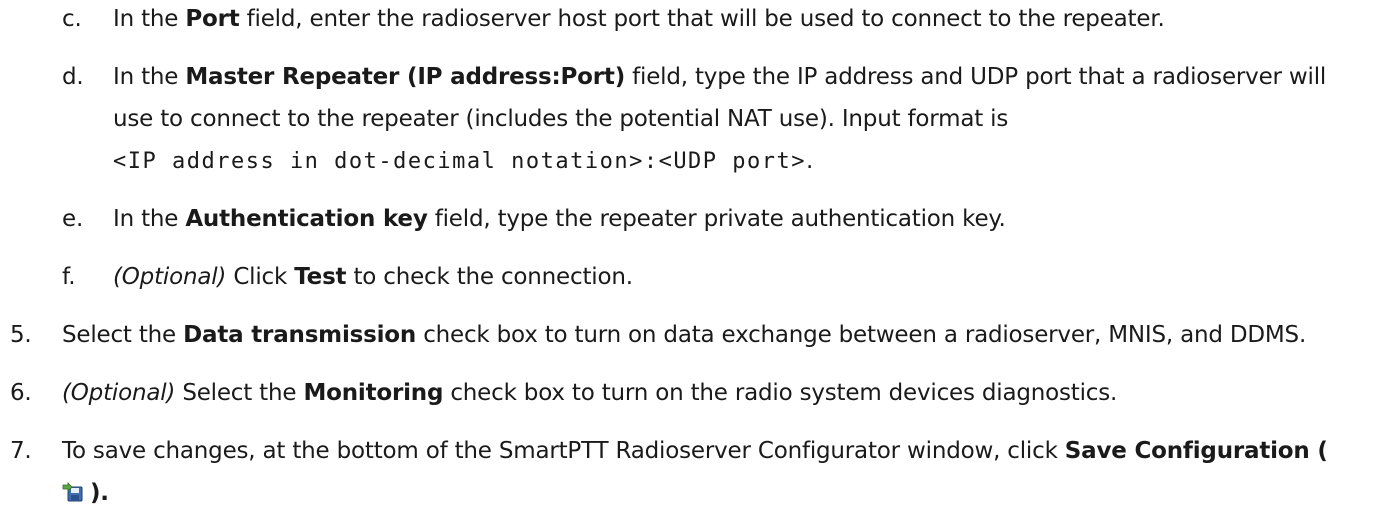 Image resolution: width=1393 pixels, height=506 pixels. What do you see at coordinates (300, 335) in the screenshot?
I see `field-name: Data transmission` at bounding box center [300, 335].